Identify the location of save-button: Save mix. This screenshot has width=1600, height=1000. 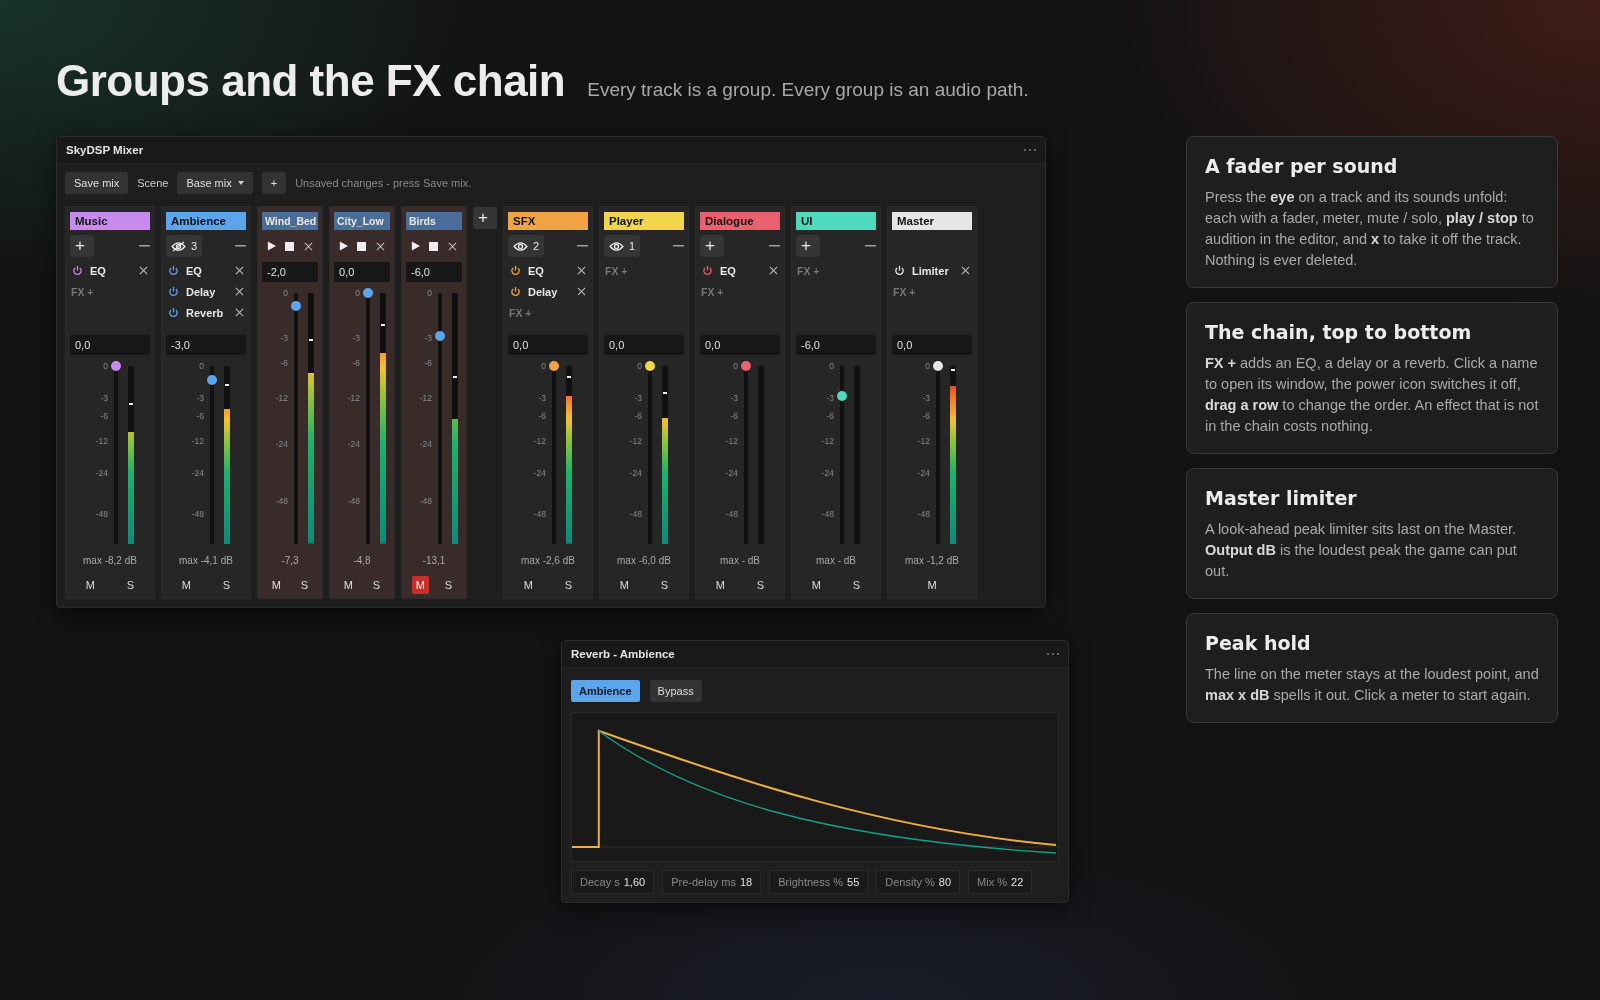
(97, 183).